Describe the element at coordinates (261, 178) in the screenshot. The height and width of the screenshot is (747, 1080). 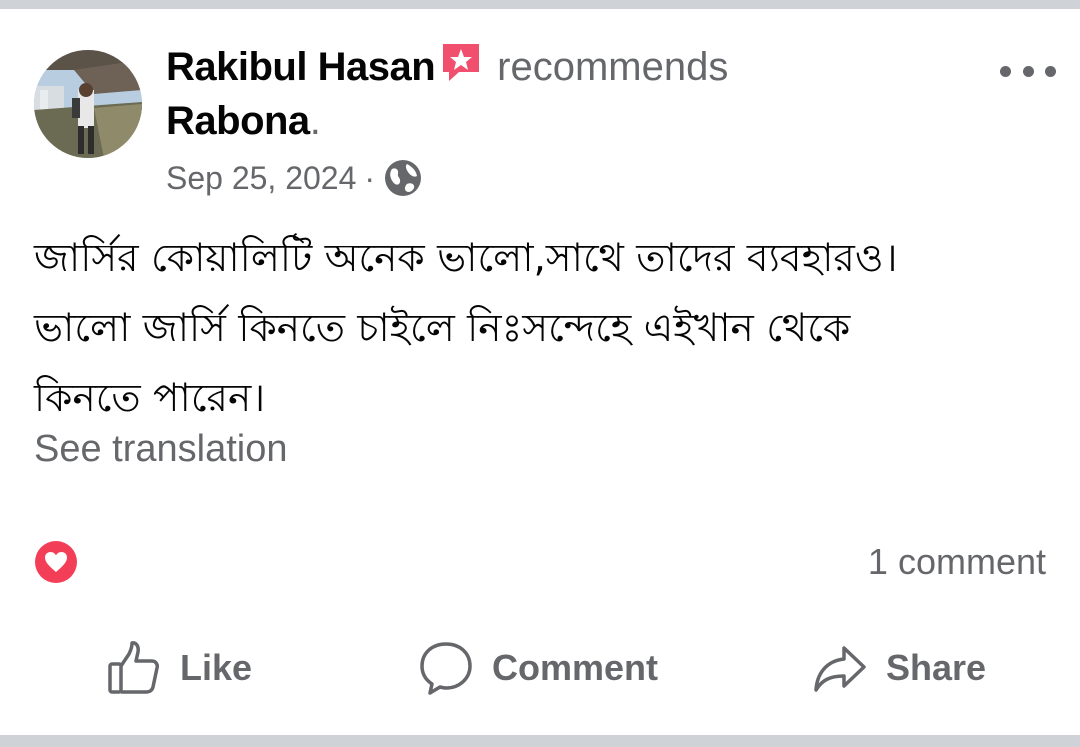
I see `post-date: Sep 25, 2024` at that location.